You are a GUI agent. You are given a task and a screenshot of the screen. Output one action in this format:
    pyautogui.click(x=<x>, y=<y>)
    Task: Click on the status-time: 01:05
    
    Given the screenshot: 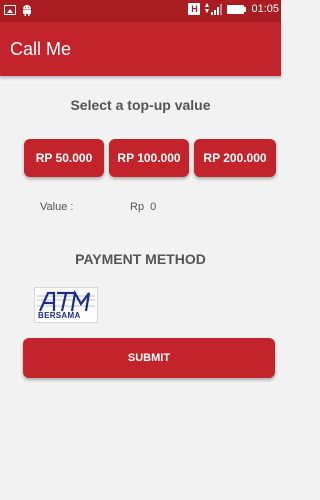 What is the action you would take?
    pyautogui.click(x=265, y=9)
    